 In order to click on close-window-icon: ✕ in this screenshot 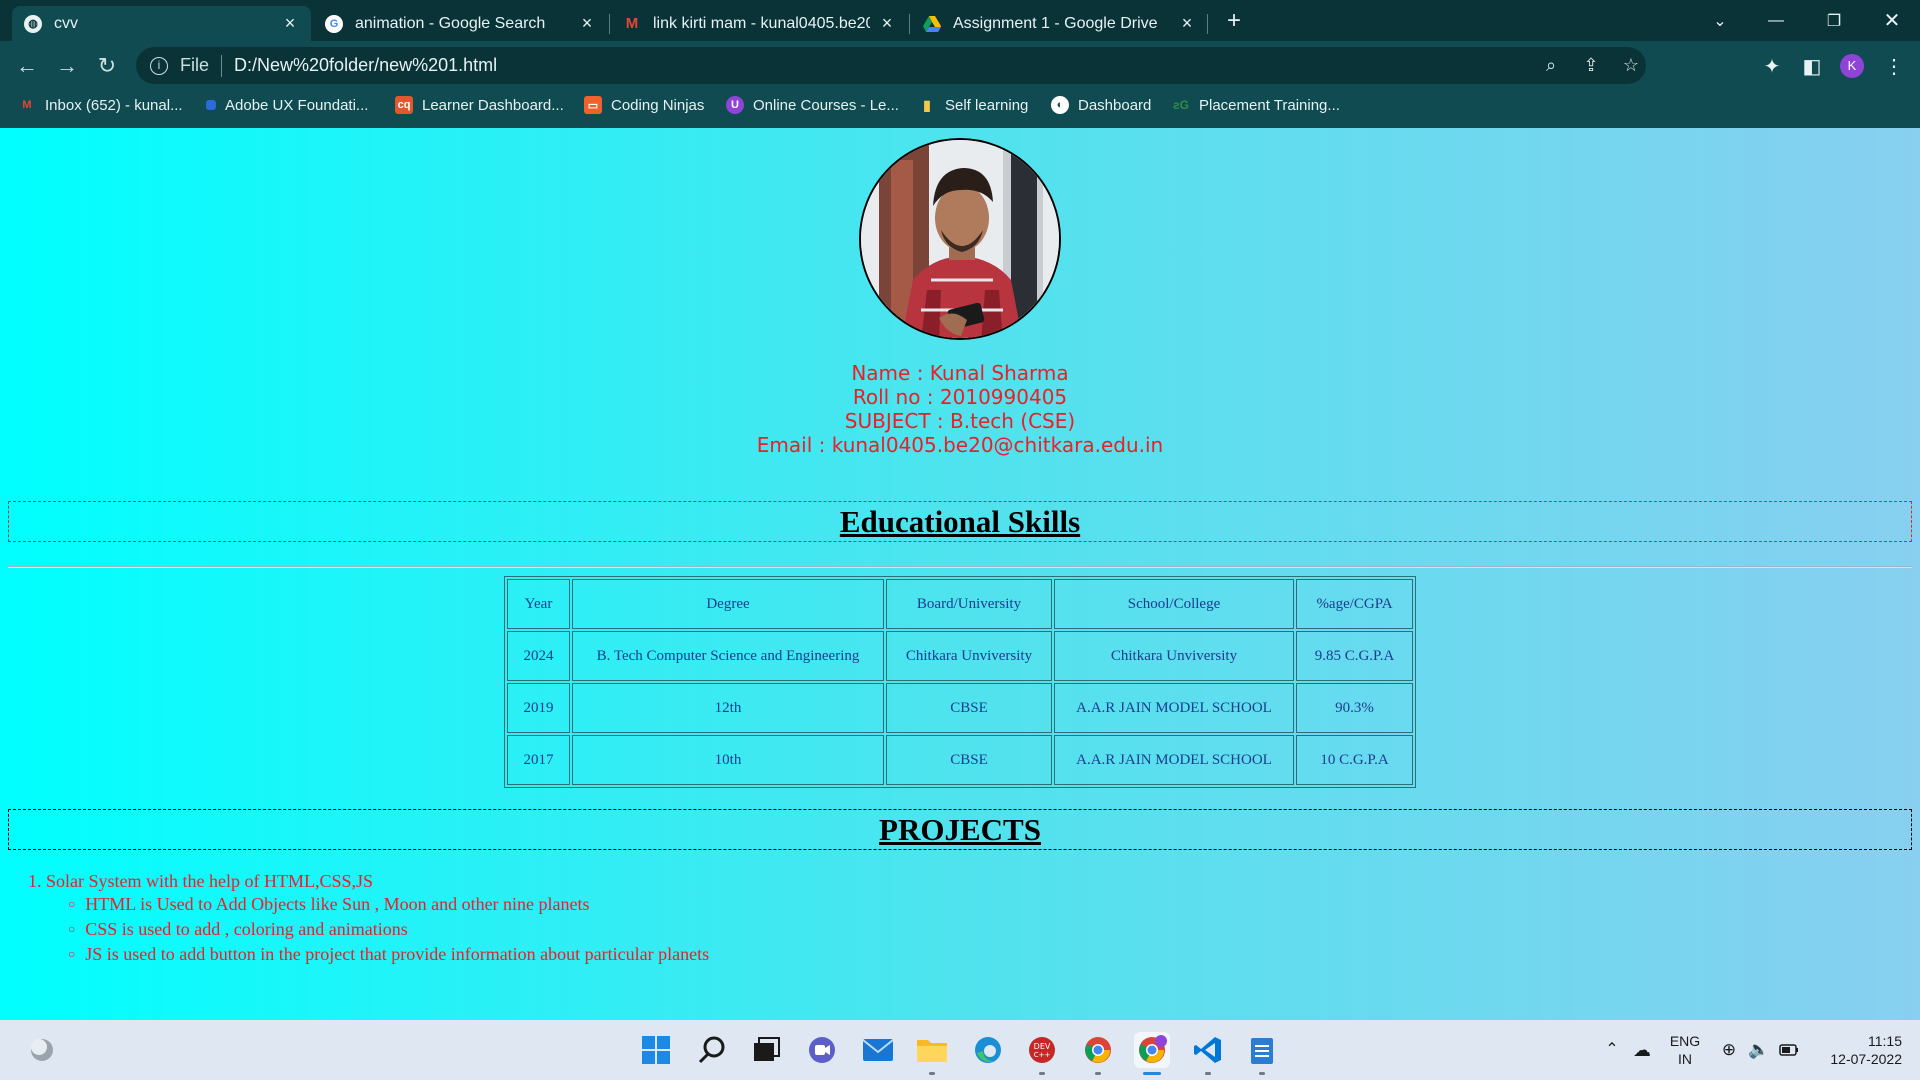, I will do `click(1892, 20)`.